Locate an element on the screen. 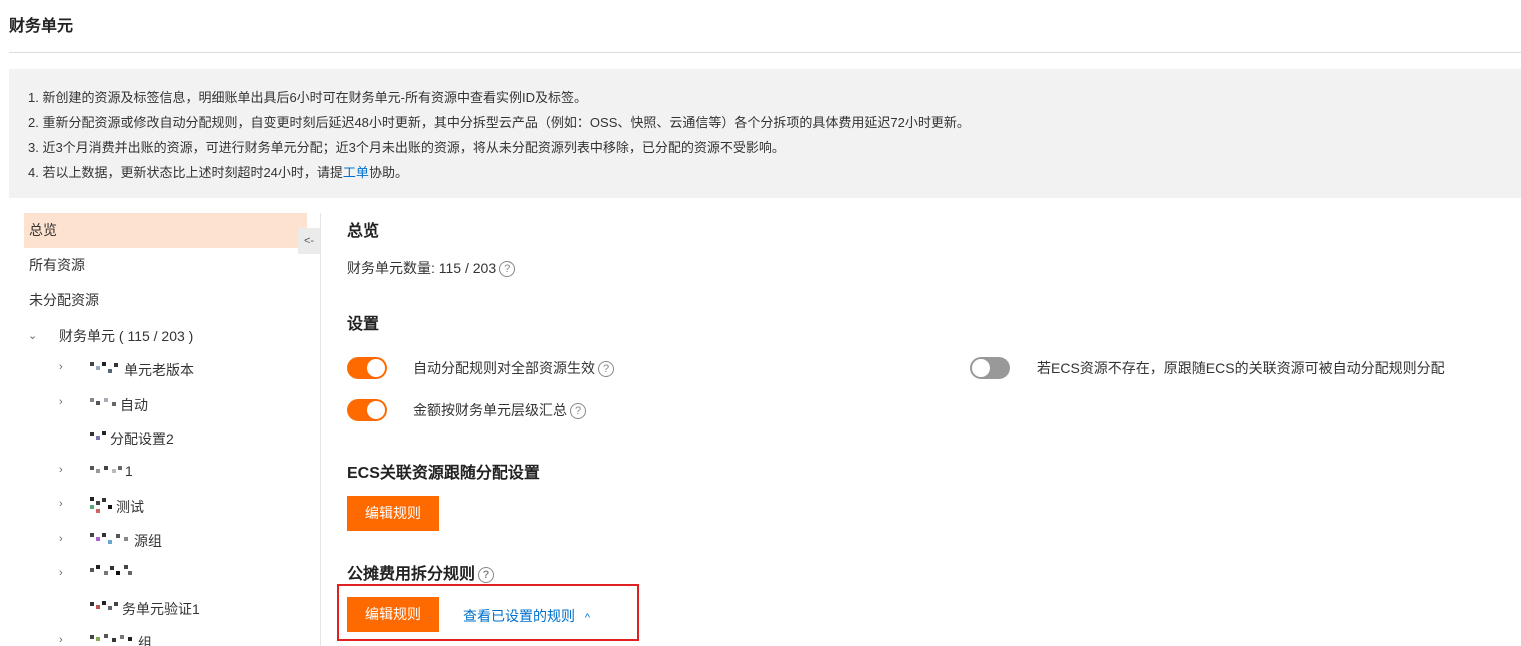 Image resolution: width=1521 pixels, height=646 pixels. sidebar-item-overview: 总览 is located at coordinates (165, 230).